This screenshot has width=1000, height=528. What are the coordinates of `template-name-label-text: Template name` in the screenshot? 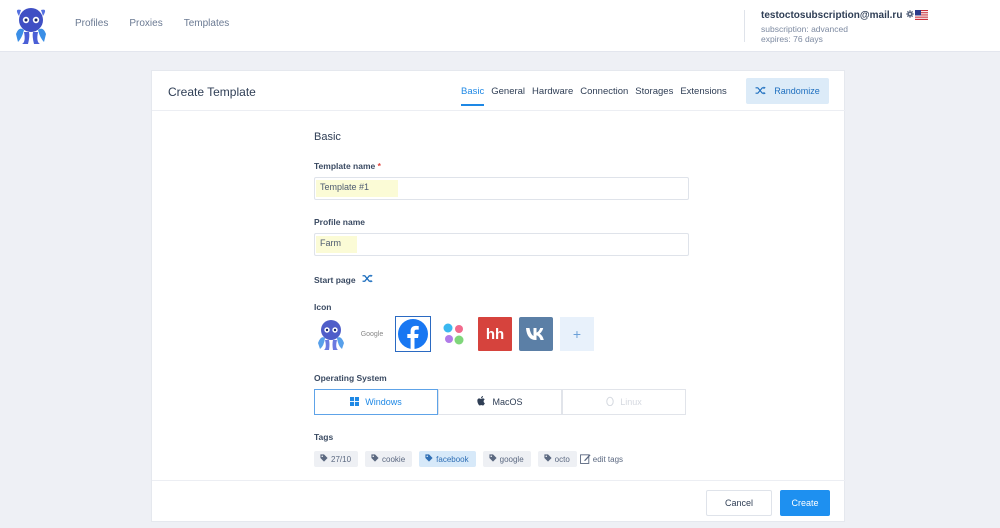 It's located at (345, 166).